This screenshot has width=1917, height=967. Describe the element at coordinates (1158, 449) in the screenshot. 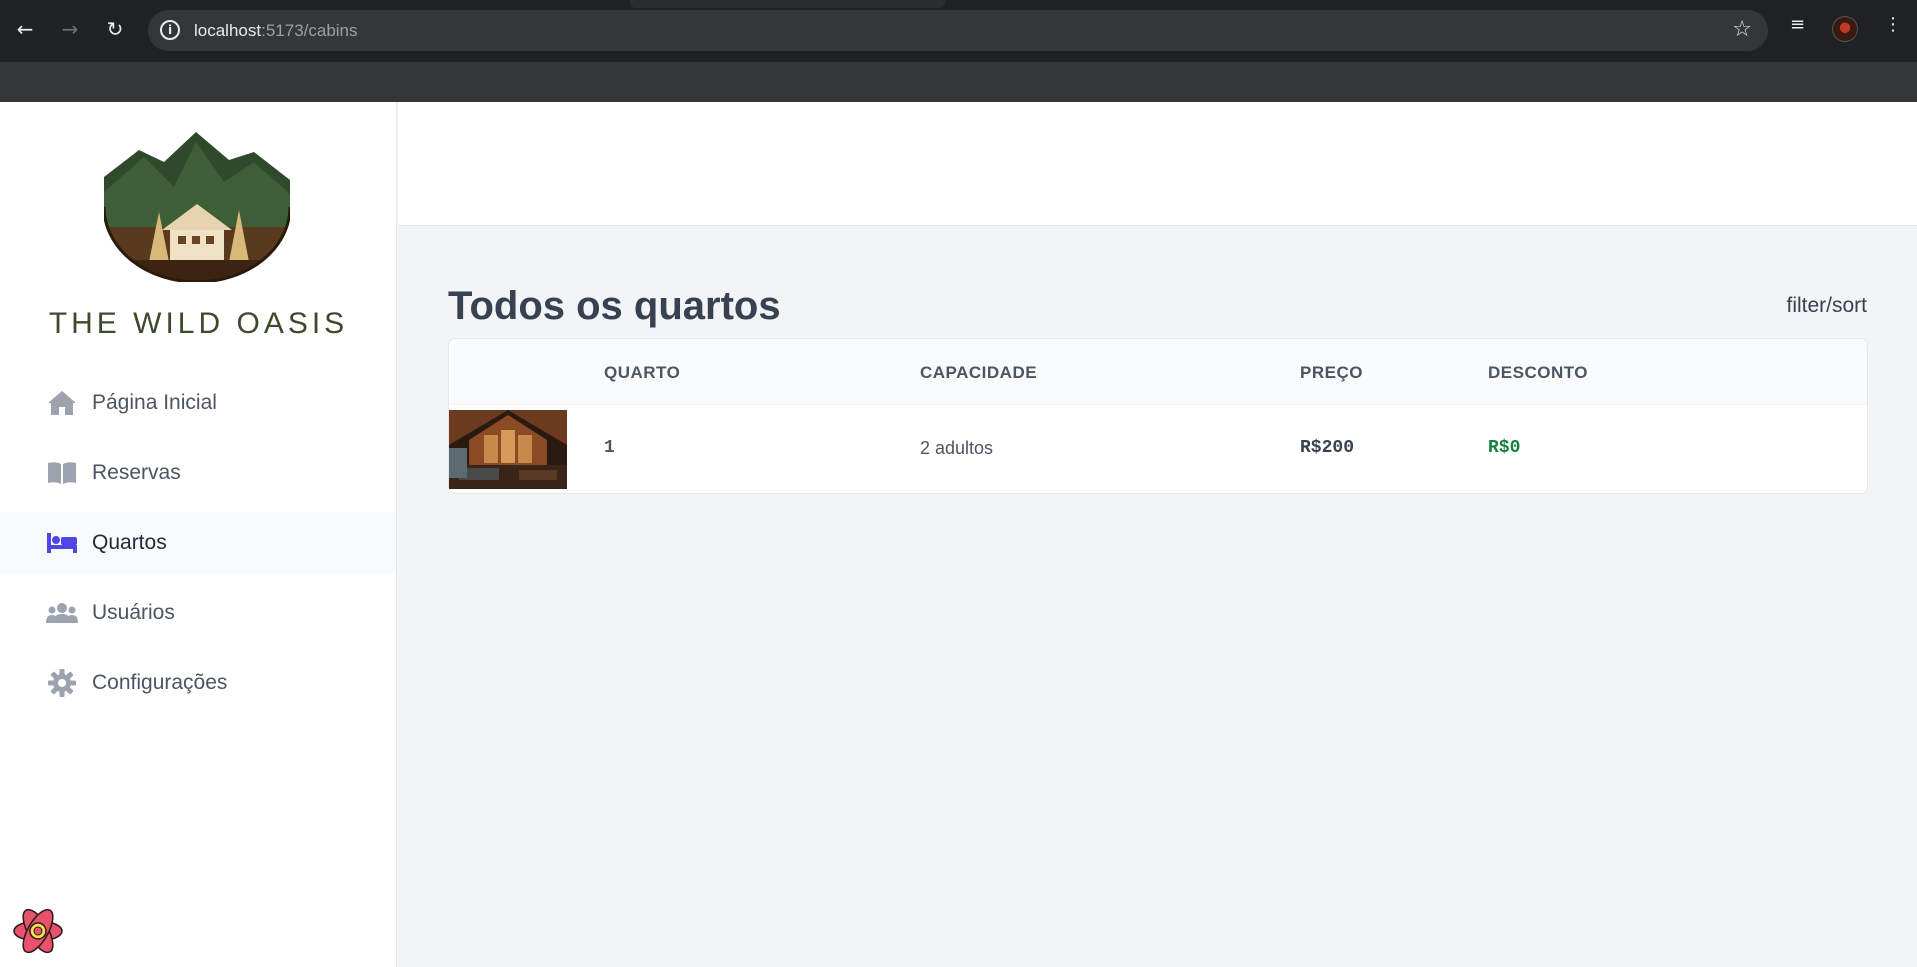

I see `table-row: 1 2 adultos R$200 R$0` at that location.